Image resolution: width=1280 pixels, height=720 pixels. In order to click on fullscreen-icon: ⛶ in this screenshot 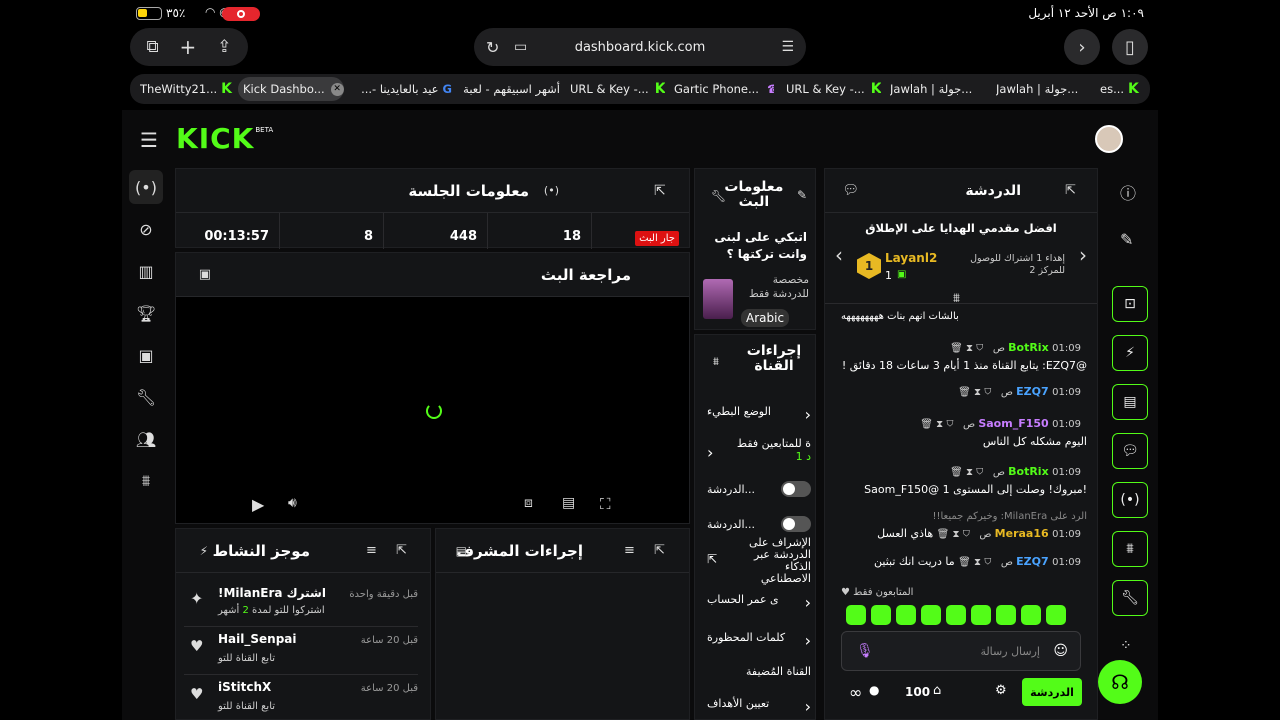, I will do `click(605, 504)`.